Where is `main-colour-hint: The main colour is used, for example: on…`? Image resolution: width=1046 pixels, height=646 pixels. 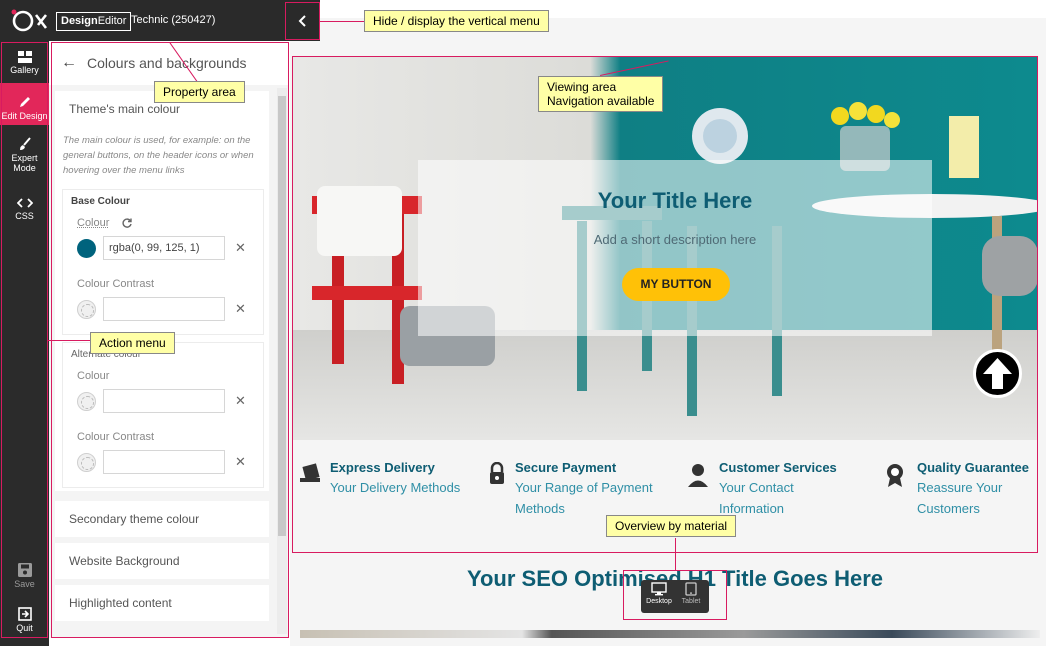 main-colour-hint: The main colour is used, for example: on… is located at coordinates (158, 155).